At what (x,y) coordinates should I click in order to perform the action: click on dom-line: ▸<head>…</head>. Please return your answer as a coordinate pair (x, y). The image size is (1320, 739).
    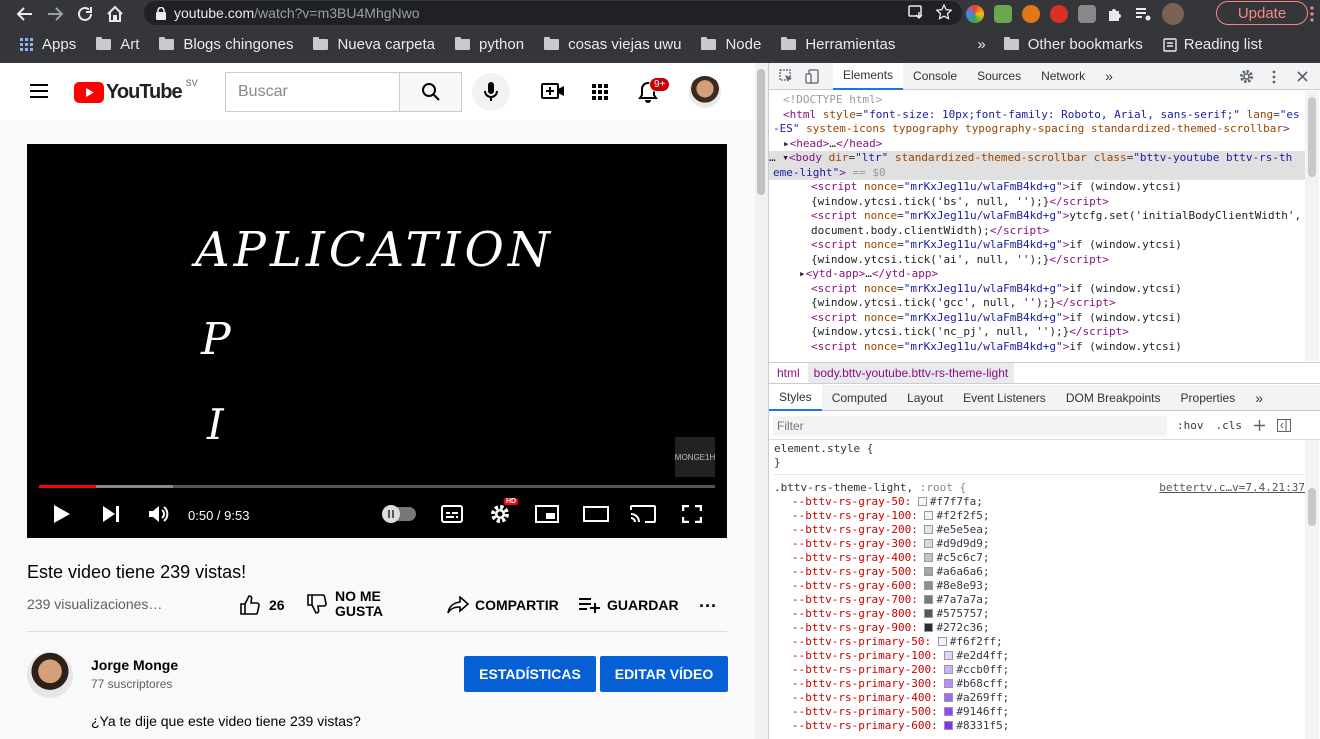
    Looking at the image, I should click on (1037, 144).